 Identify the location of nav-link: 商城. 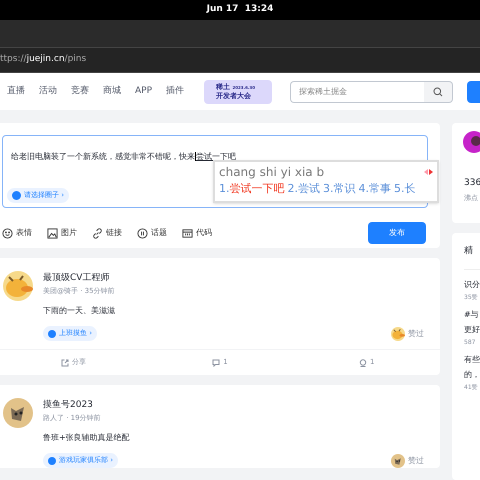
(112, 91).